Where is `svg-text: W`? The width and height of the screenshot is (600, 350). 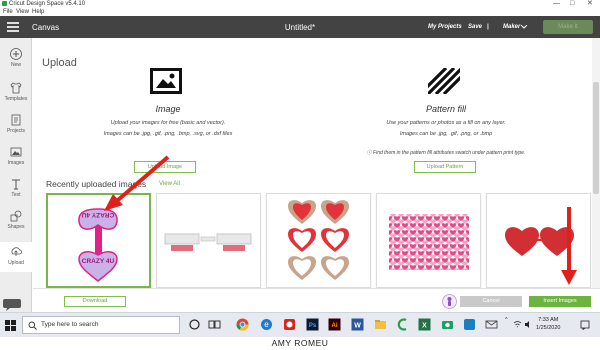
svg-text: W is located at coordinates (357, 326).